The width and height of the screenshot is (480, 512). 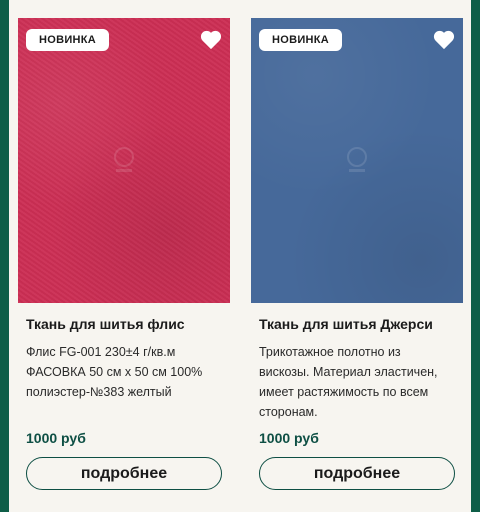 I want to click on product-title: Ткань для шитья флис, so click(x=128, y=324).